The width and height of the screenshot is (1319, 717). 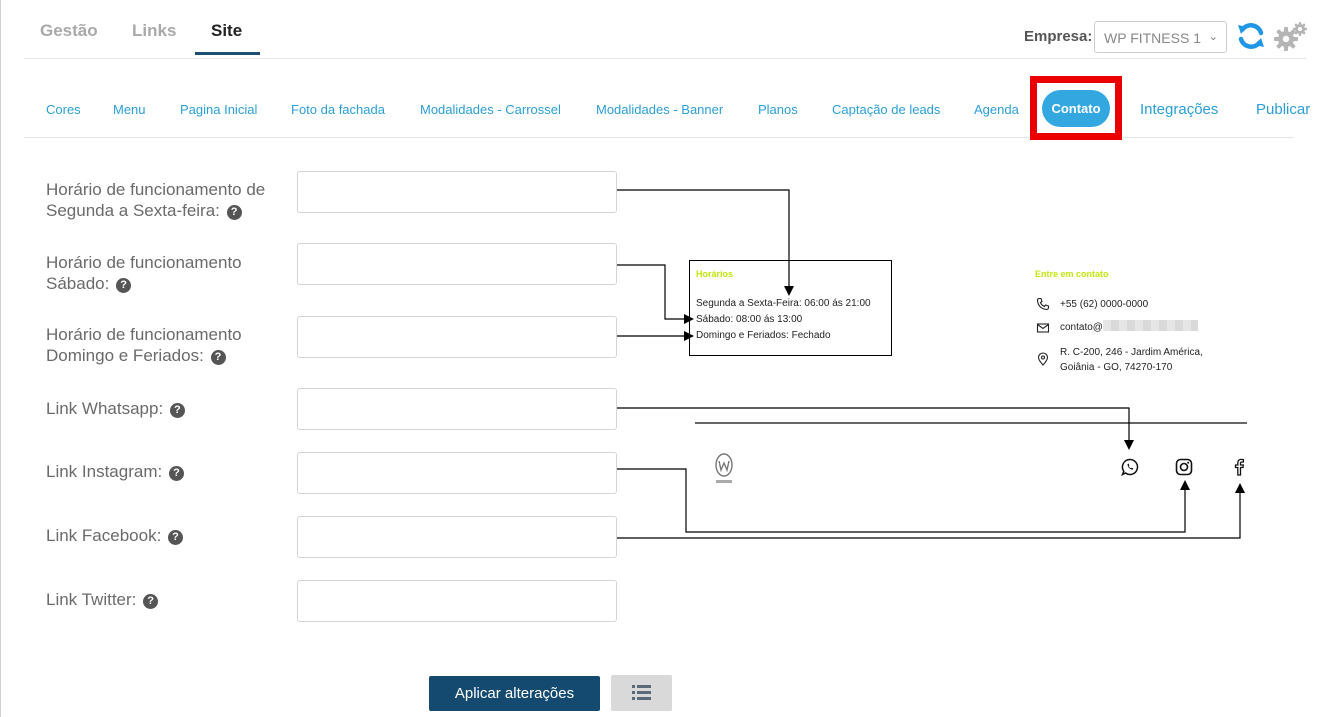 What do you see at coordinates (457, 537) in the screenshot?
I see `input-facebook` at bounding box center [457, 537].